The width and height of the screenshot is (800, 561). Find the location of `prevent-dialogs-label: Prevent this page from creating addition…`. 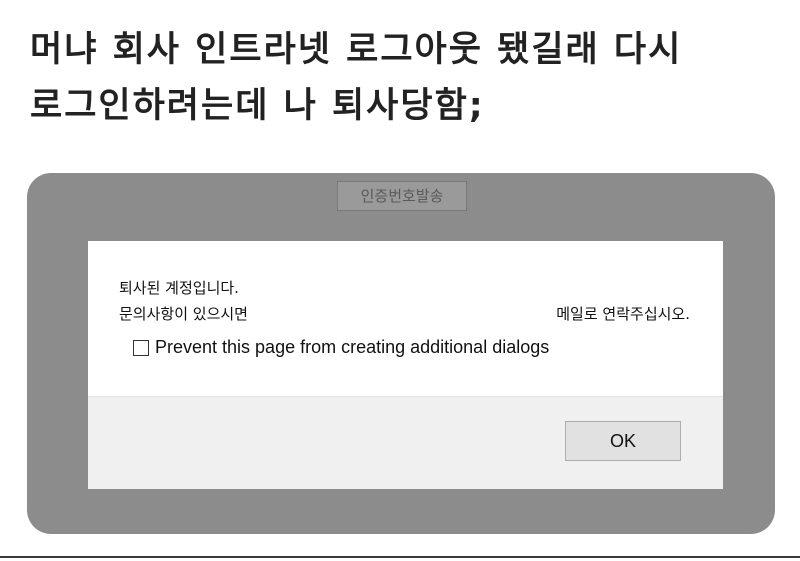

prevent-dialogs-label: Prevent this page from creating addition… is located at coordinates (352, 347).